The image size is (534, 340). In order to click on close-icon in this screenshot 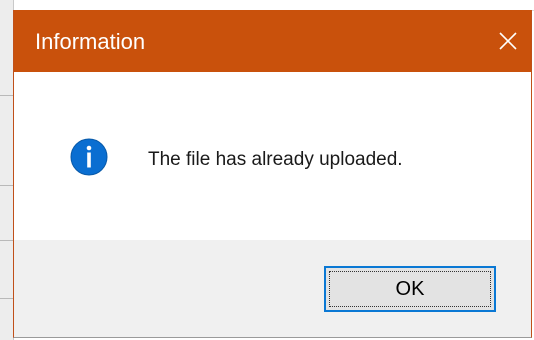, I will do `click(508, 41)`.